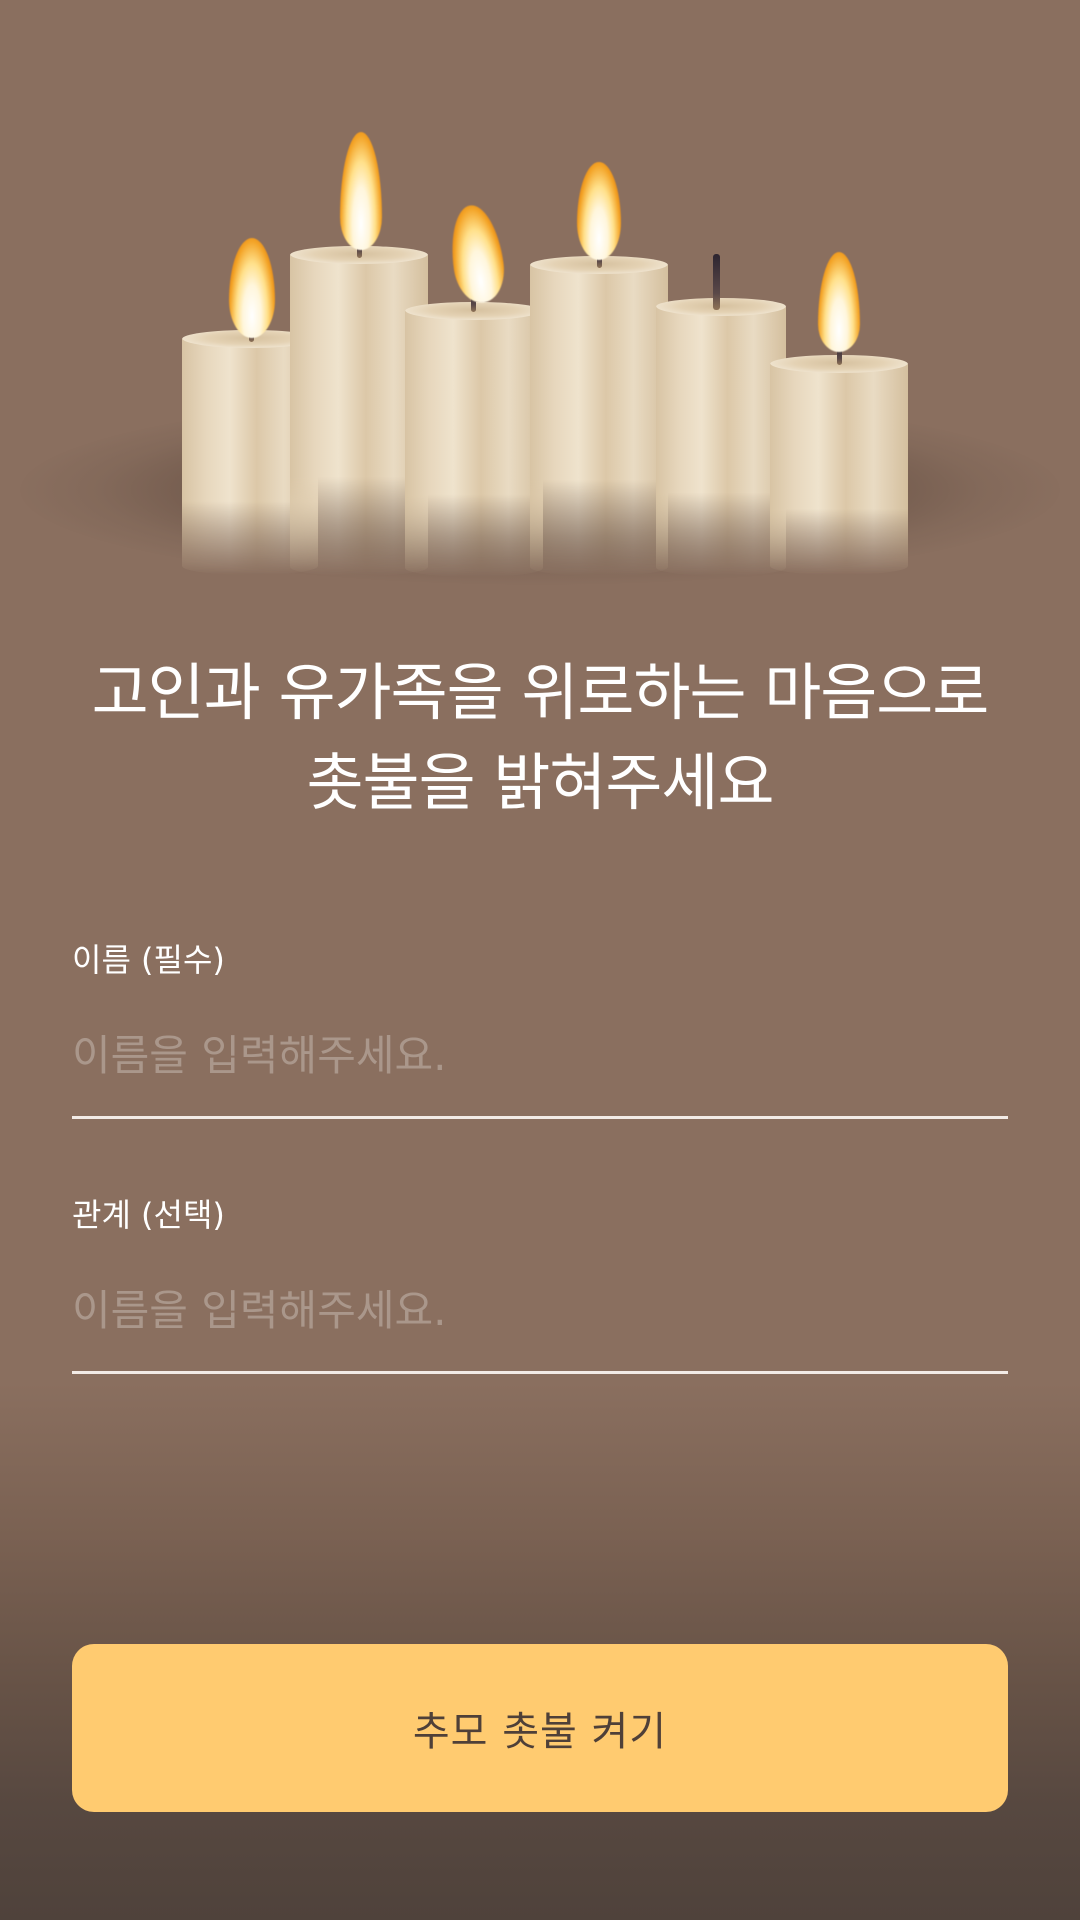 The width and height of the screenshot is (1080, 1920). Describe the element at coordinates (540, 1322) in the screenshot. I see `relation-input` at that location.